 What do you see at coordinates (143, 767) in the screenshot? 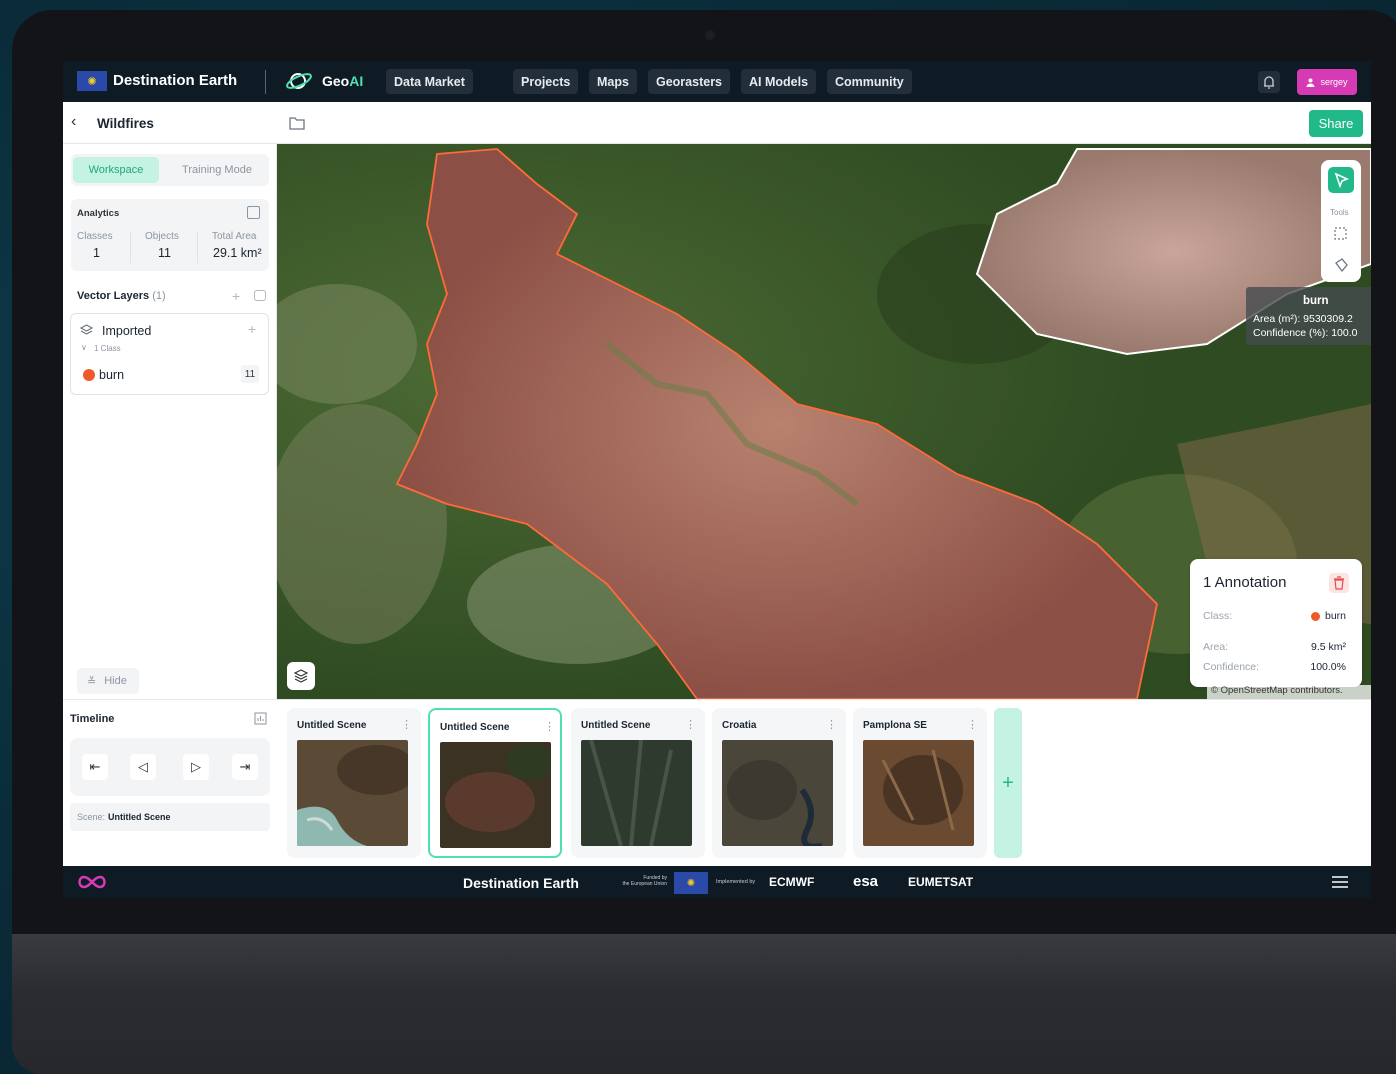
I see `step-back-icon: ◁` at bounding box center [143, 767].